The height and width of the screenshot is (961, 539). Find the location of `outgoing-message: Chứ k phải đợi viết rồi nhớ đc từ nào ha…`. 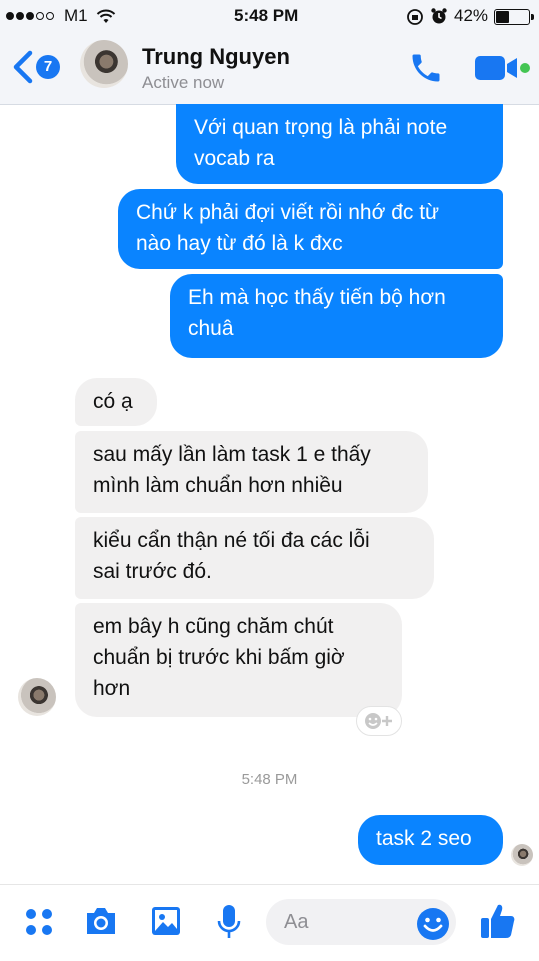

outgoing-message: Chứ k phải đợi viết rồi nhớ đc từ nào ha… is located at coordinates (310, 229).